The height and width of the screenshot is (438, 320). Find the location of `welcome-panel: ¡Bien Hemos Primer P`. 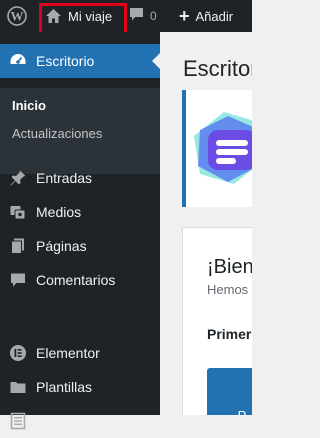

welcome-panel: ¡Bien Hemos Primer P is located at coordinates (217, 321).